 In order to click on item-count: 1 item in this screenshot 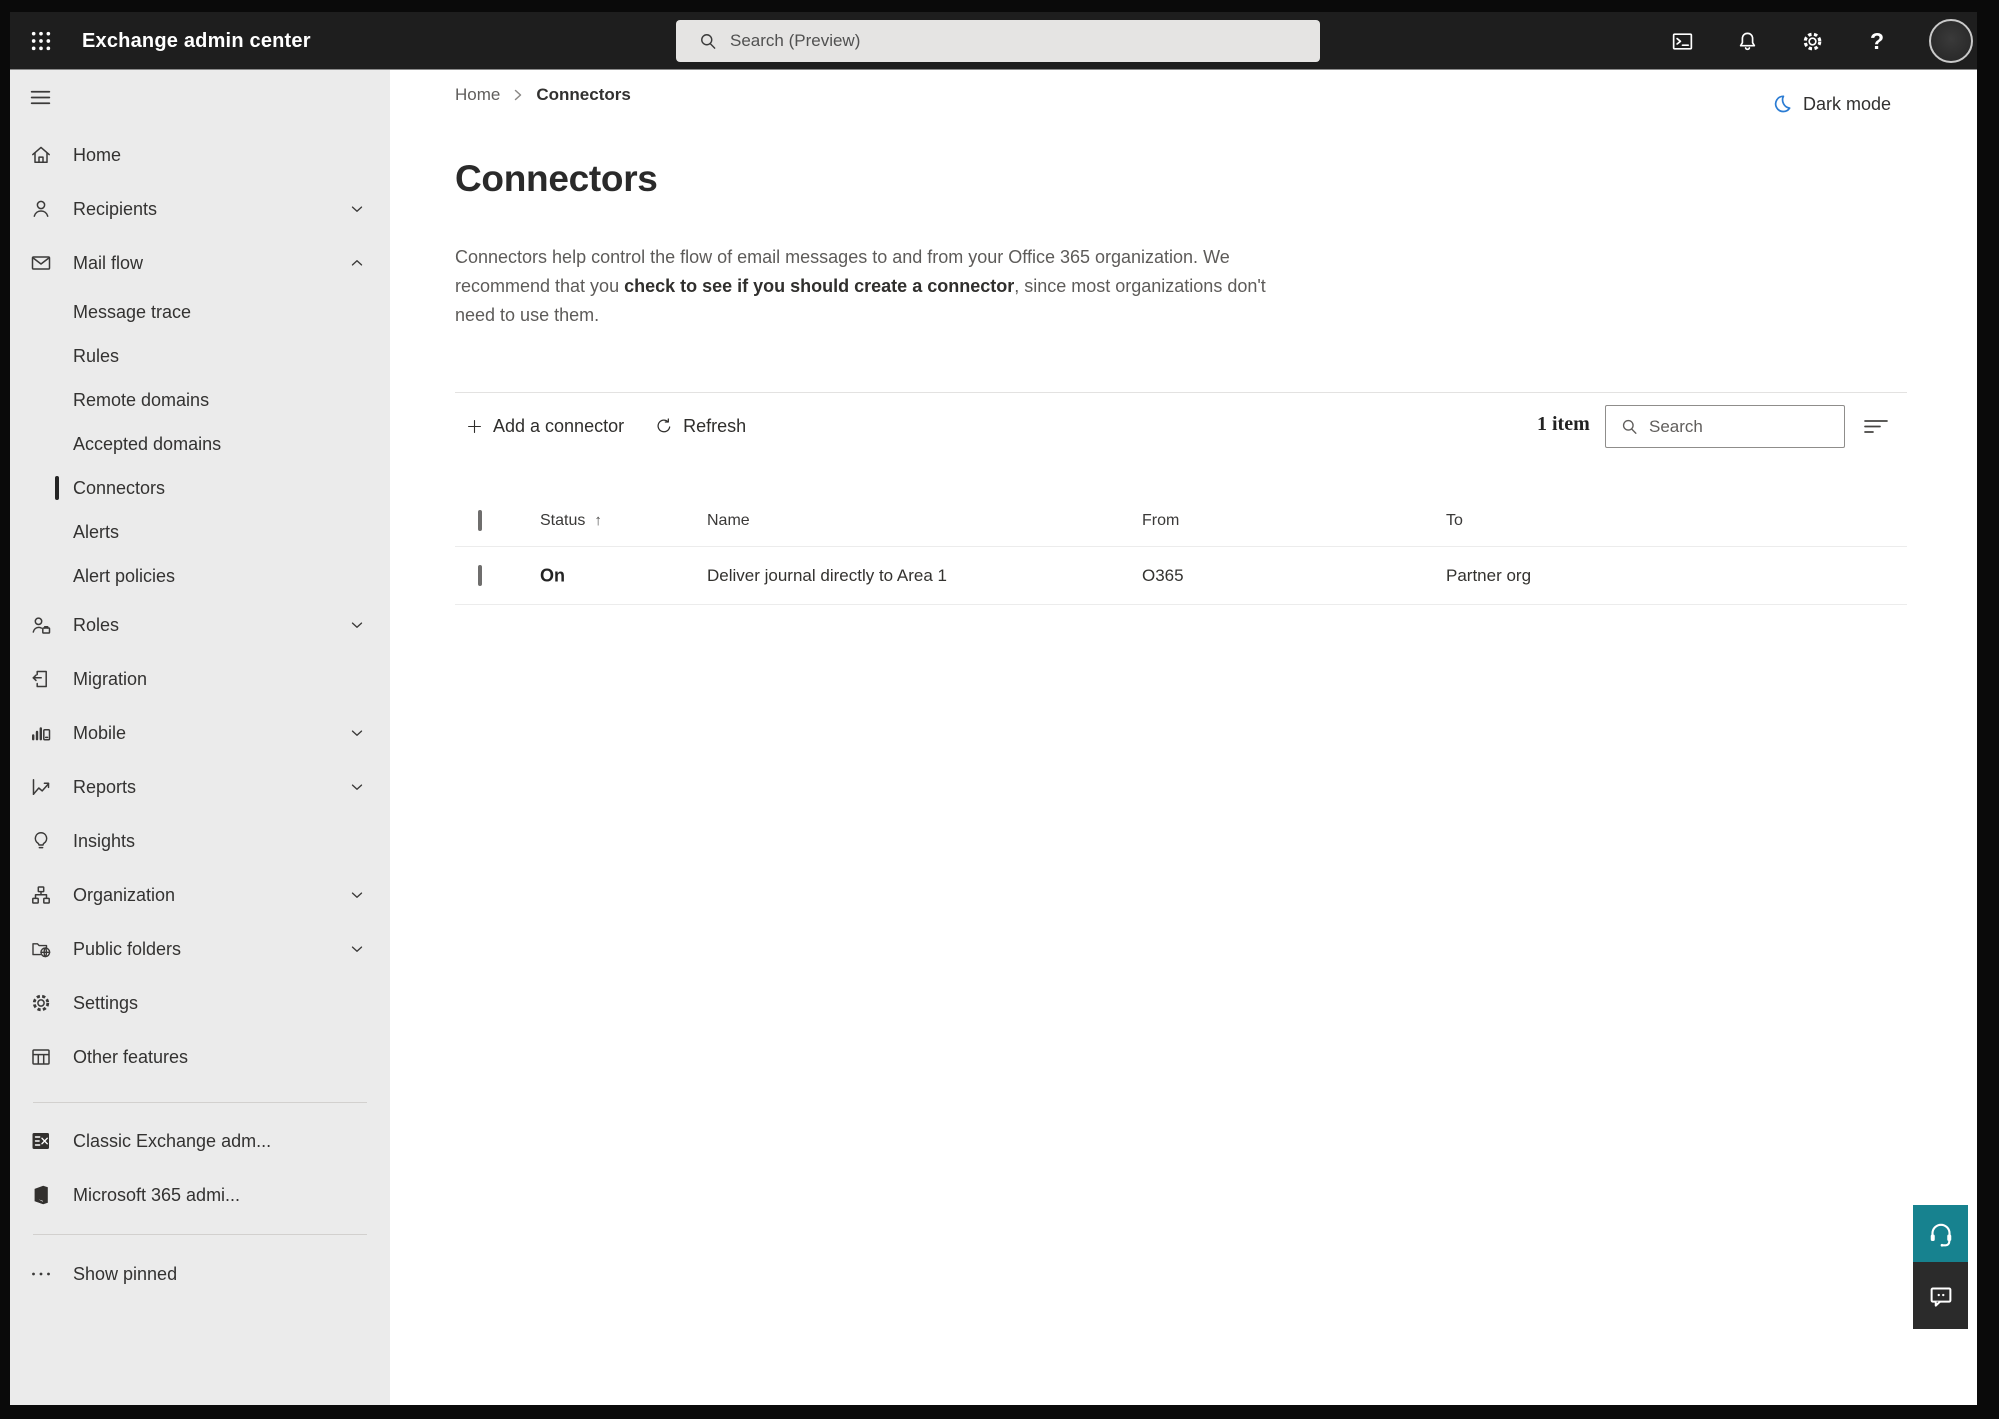, I will do `click(1563, 424)`.